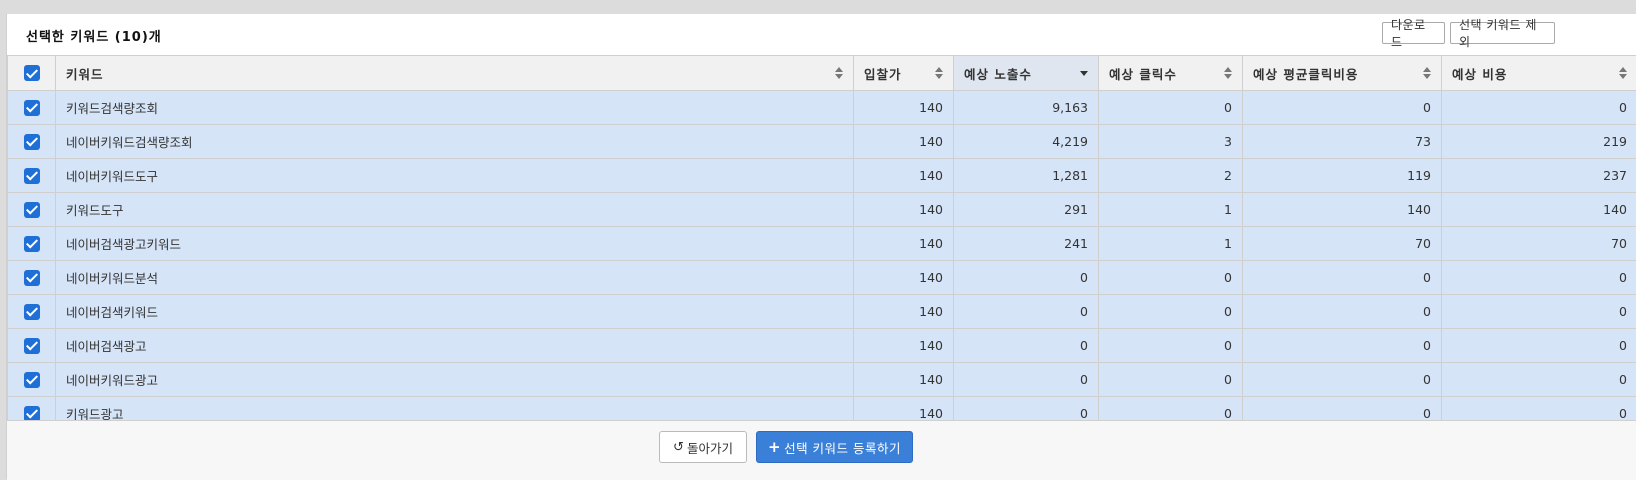 This screenshot has height=480, width=1636. I want to click on cell-keyword: 네이버키워드도구, so click(455, 176).